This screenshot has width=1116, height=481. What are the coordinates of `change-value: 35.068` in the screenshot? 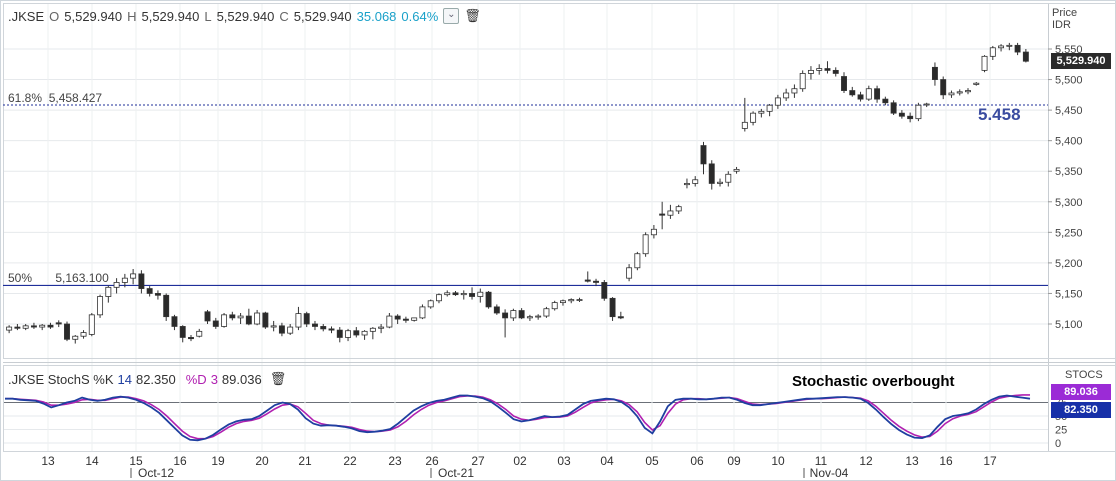 It's located at (376, 16).